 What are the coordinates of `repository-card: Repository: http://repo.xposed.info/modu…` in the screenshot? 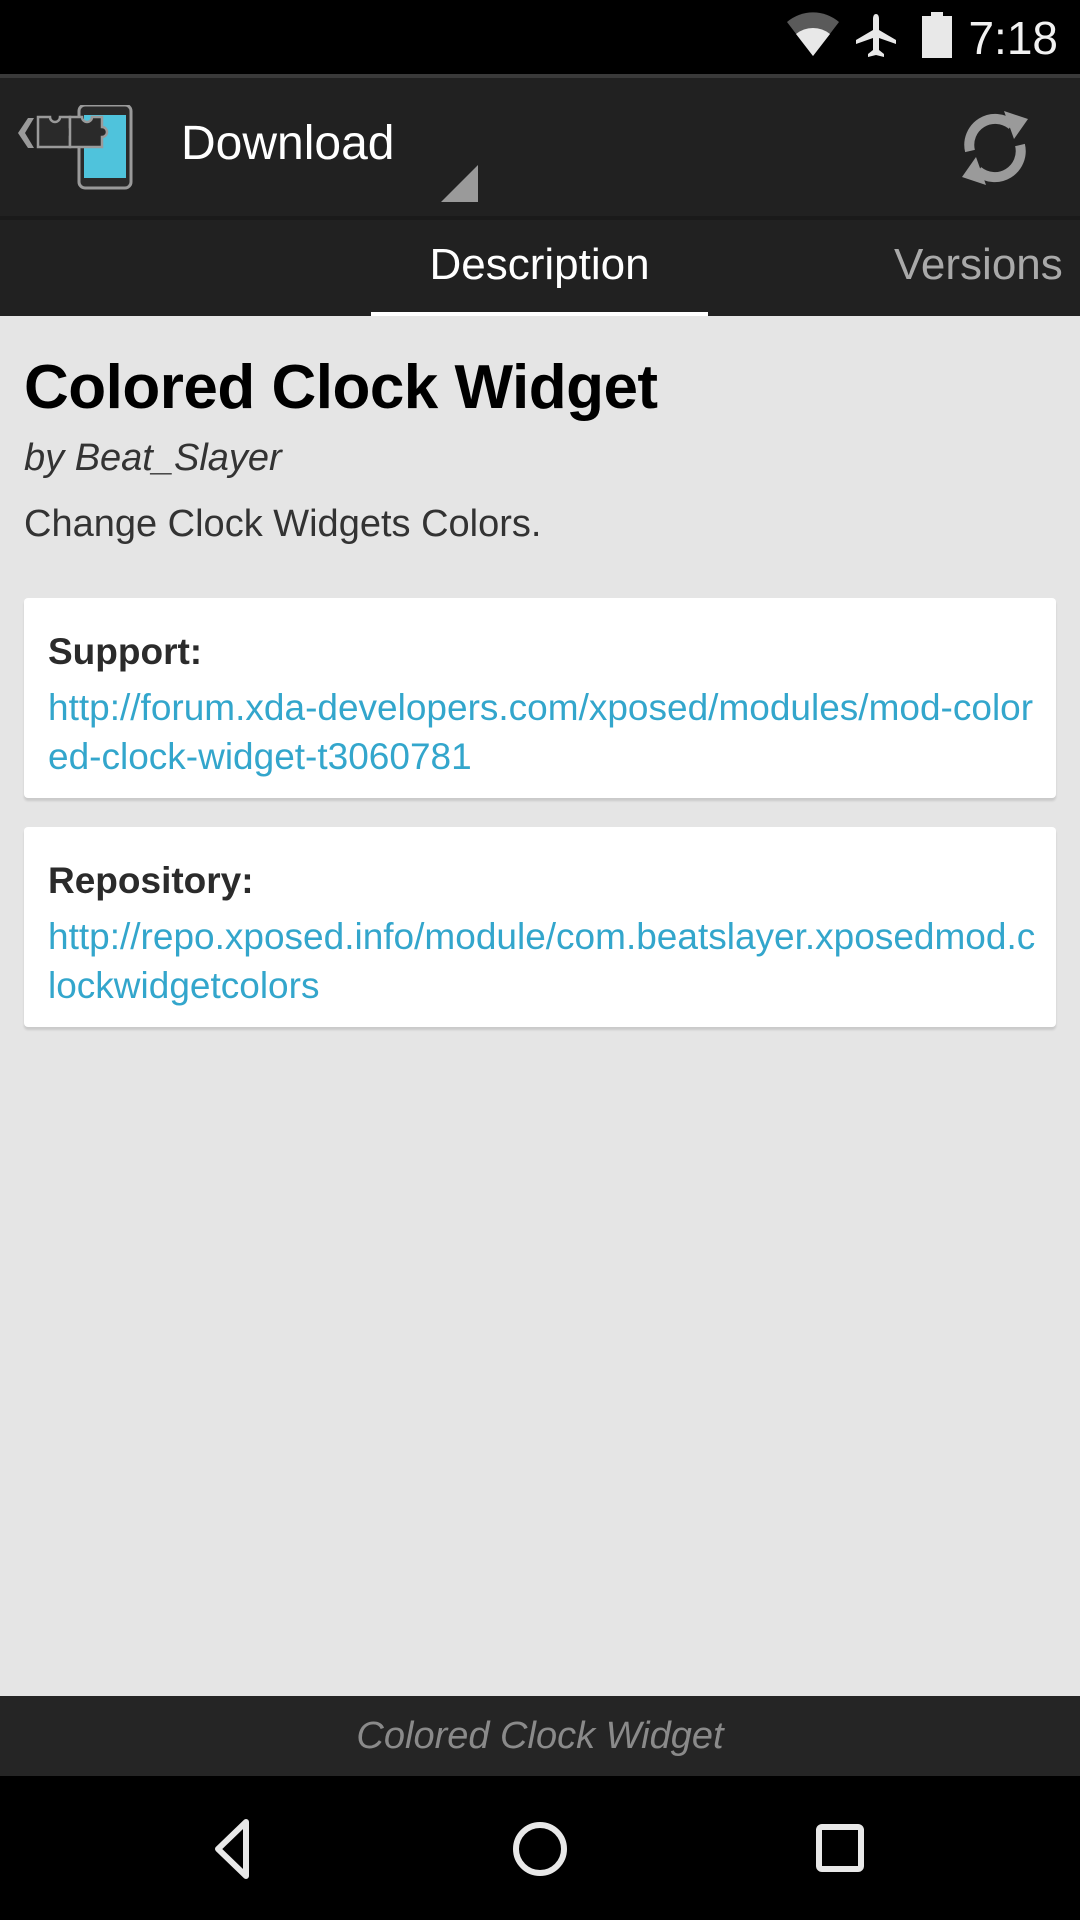 It's located at (540, 927).